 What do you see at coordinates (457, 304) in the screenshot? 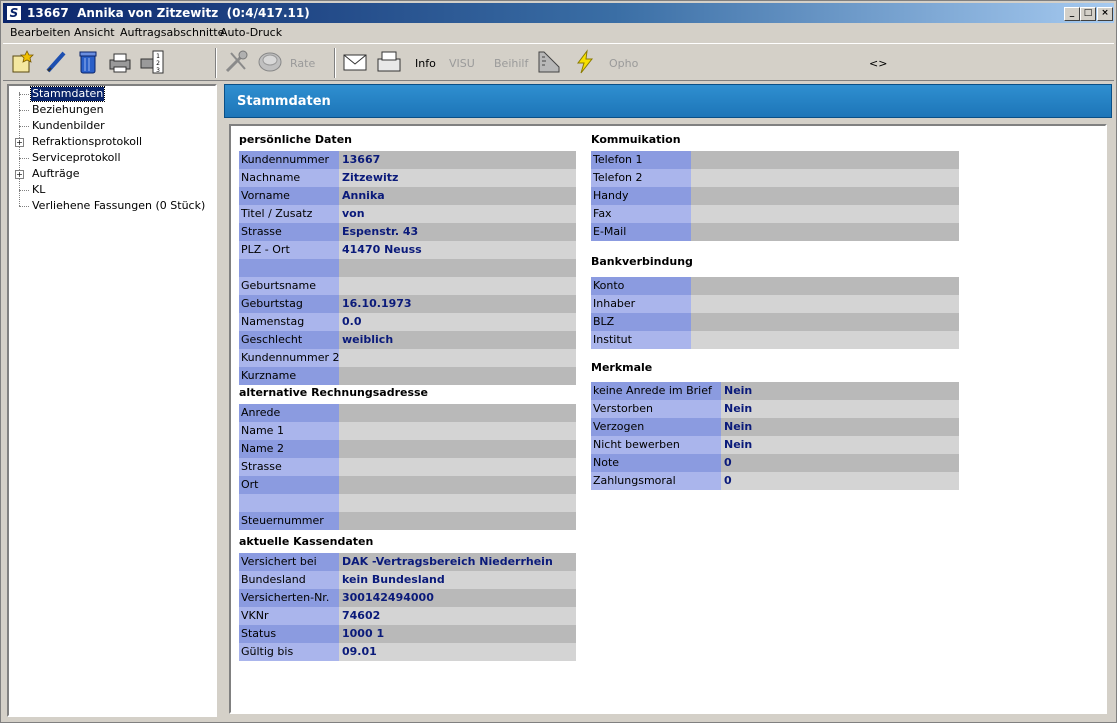
I see `personal-field-value: 16.10.1973` at bounding box center [457, 304].